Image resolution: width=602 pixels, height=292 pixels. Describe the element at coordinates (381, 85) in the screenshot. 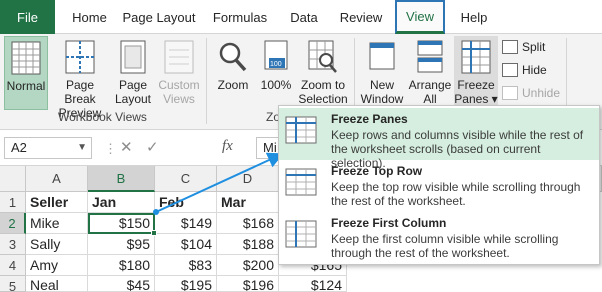

I see `new-window-label-line1: New` at that location.